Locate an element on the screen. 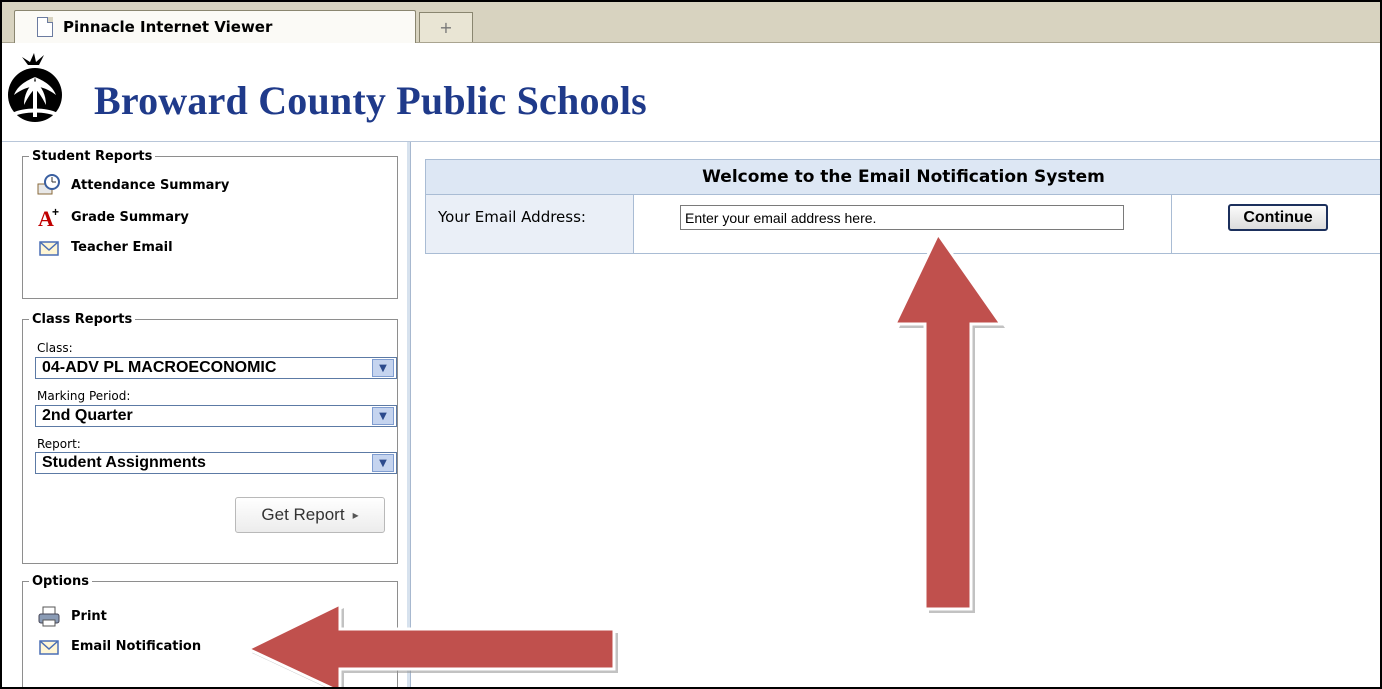 This screenshot has height=689, width=1382. up-arrow-annotation is located at coordinates (948, 422).